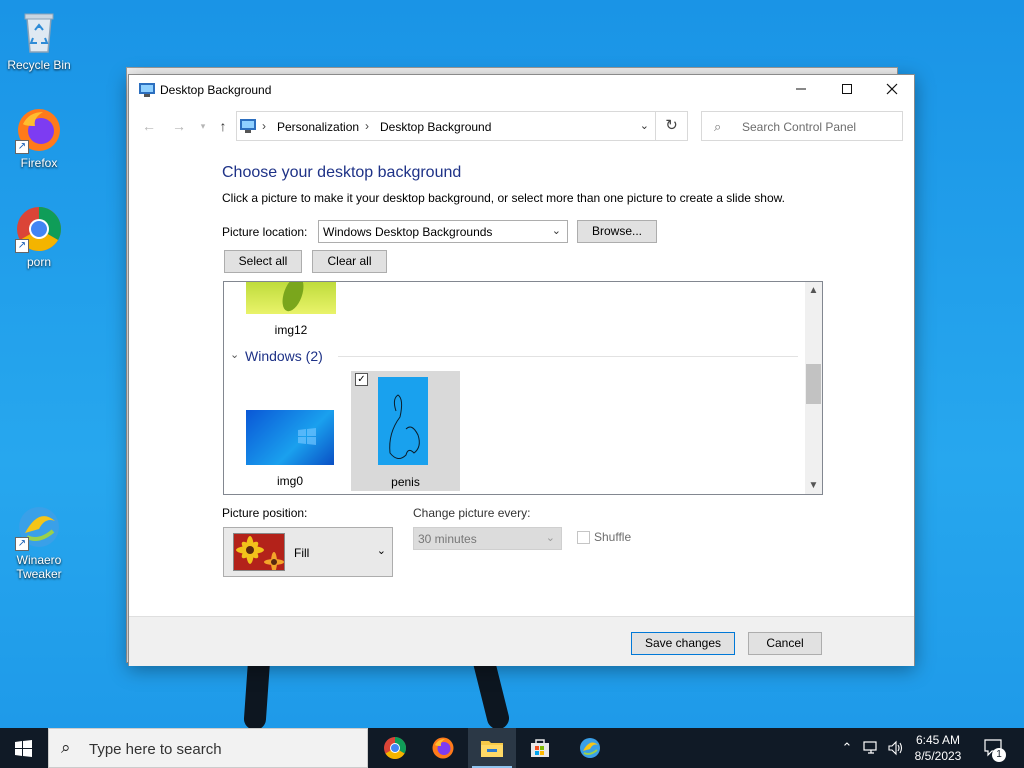  I want to click on group-collapse-icon: ⌄, so click(234, 354).